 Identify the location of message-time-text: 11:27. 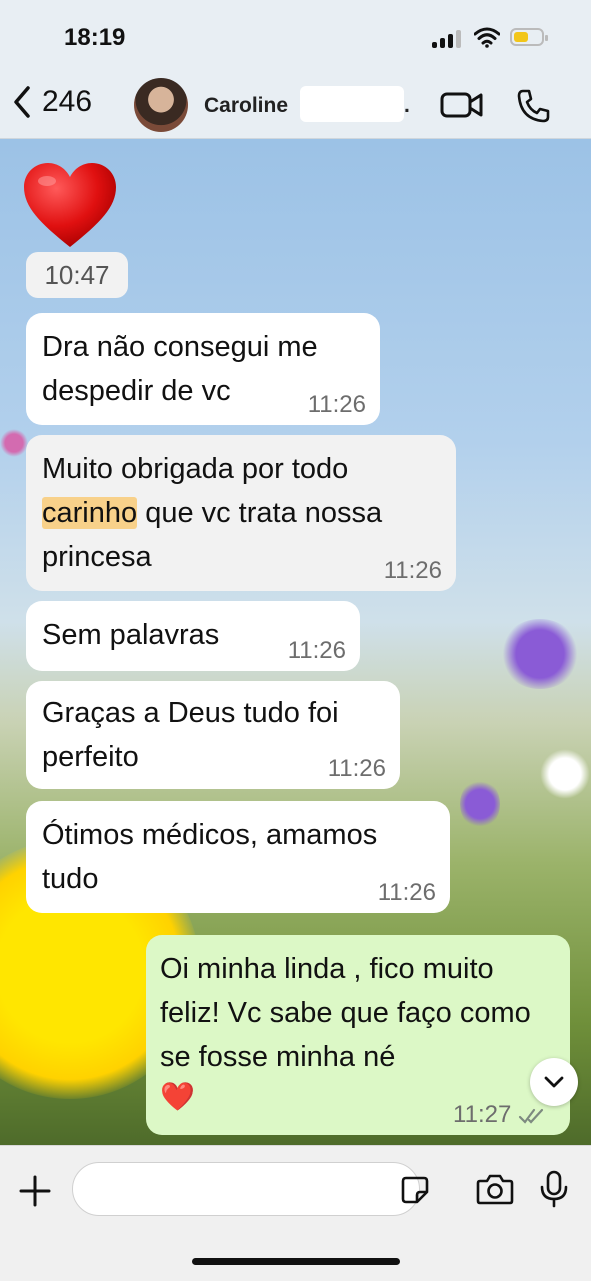
(482, 1114).